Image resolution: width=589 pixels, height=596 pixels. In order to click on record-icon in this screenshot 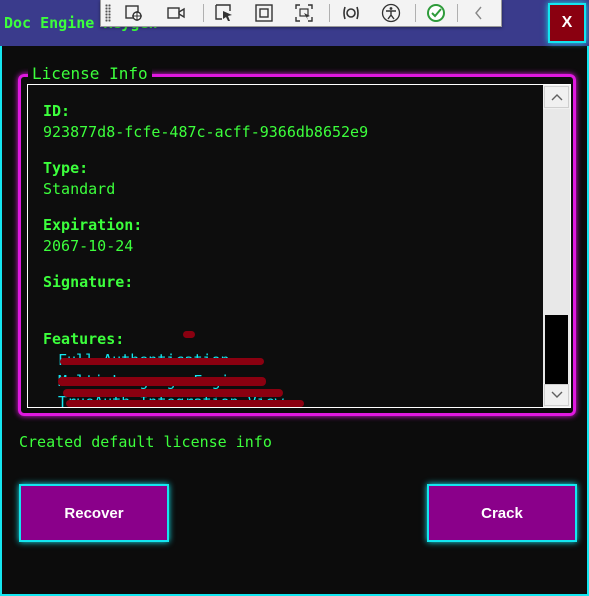, I will do `click(176, 13)`.